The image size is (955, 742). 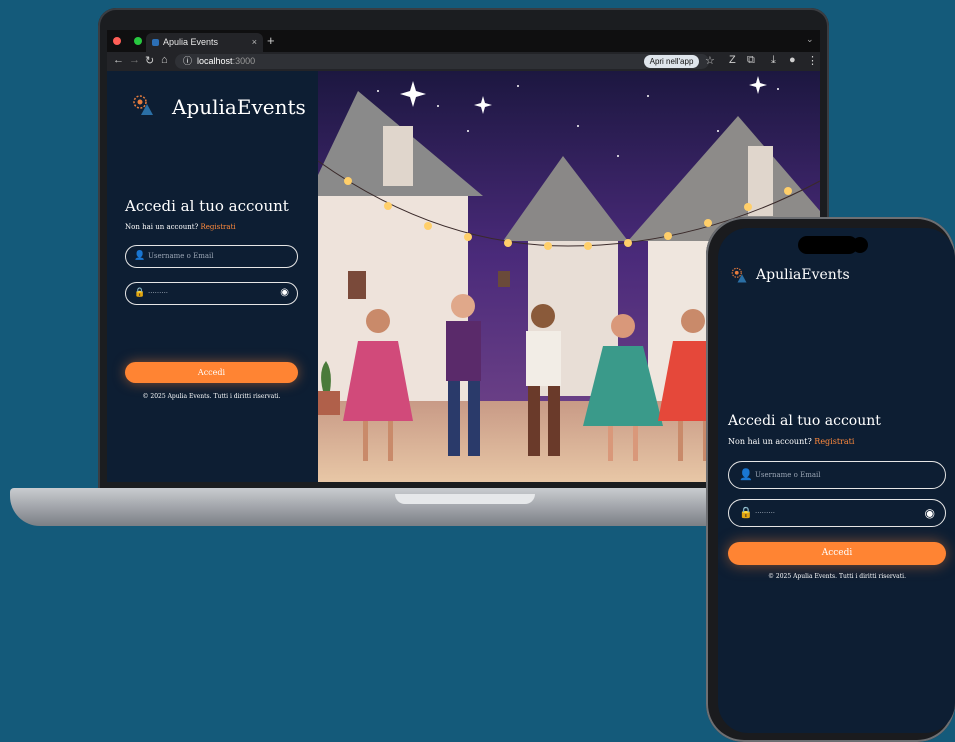 I want to click on extensions-icon: ⧉, so click(x=751, y=60).